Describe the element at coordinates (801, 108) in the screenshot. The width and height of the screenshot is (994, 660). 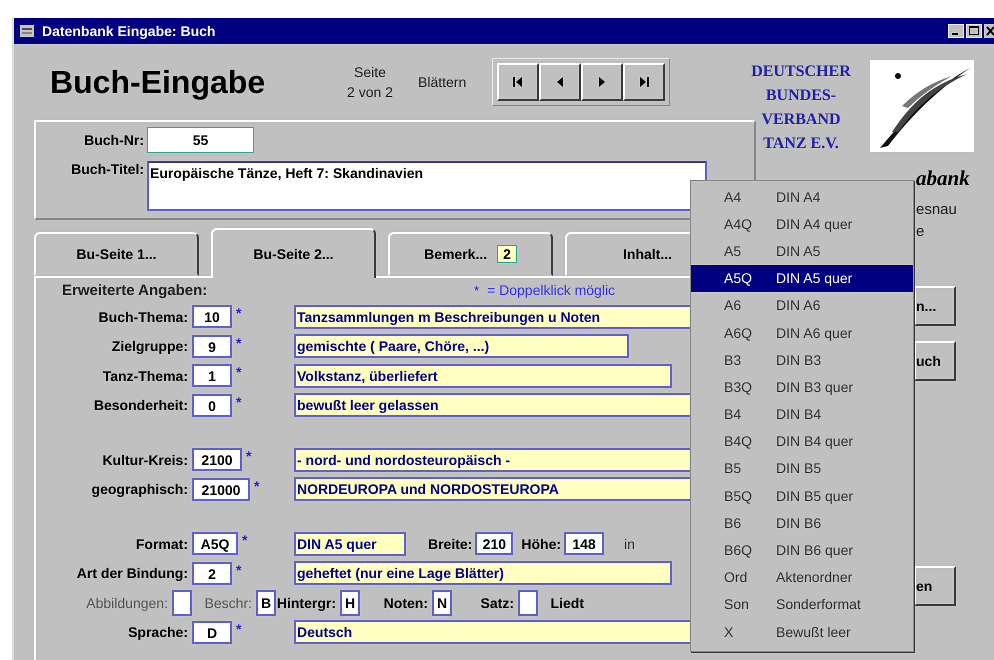
I see `organization-name: DEUTSCHER BUNDES- VERBAND TANZ E.V.` at that location.